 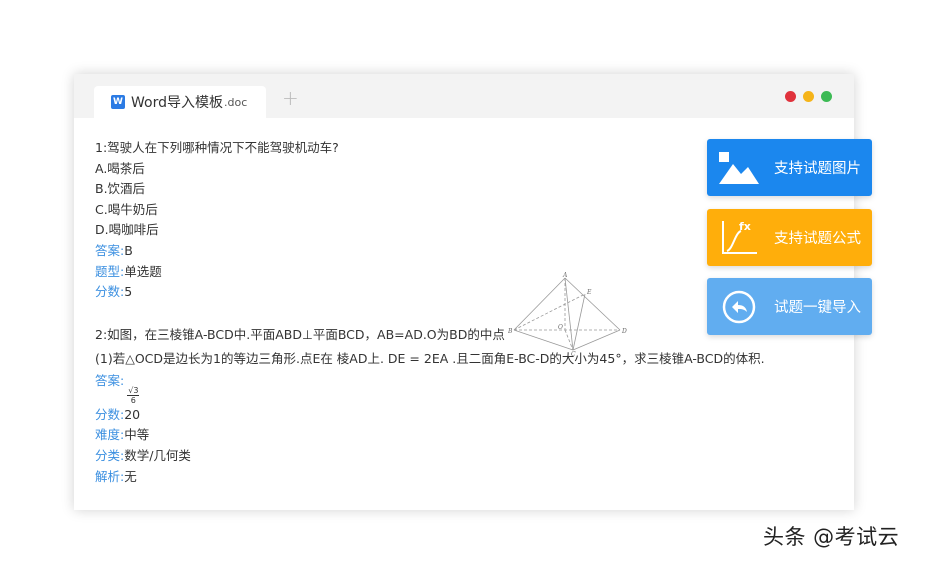 What do you see at coordinates (130, 476) in the screenshot?
I see `analysis-value: 无` at bounding box center [130, 476].